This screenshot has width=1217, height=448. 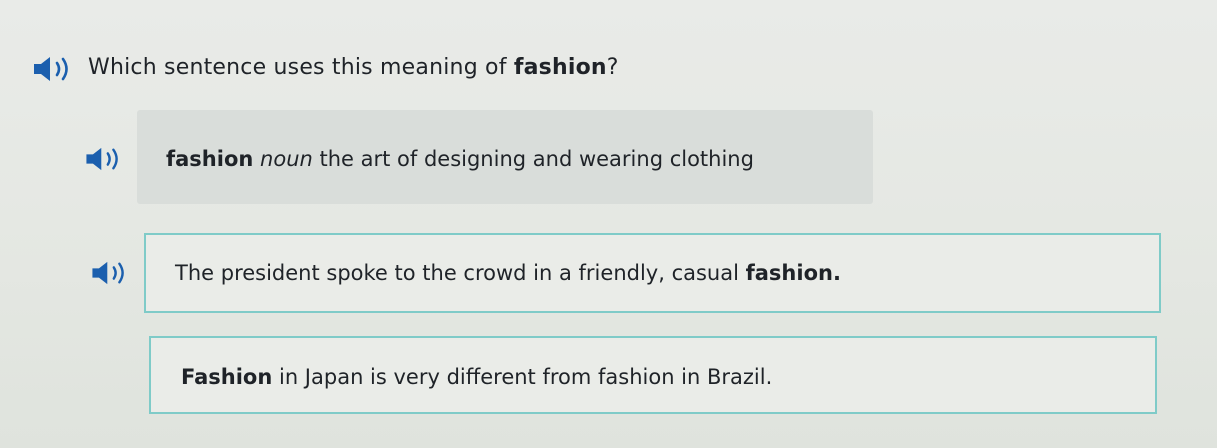 What do you see at coordinates (210, 159) in the screenshot?
I see `definition-word: fashion` at bounding box center [210, 159].